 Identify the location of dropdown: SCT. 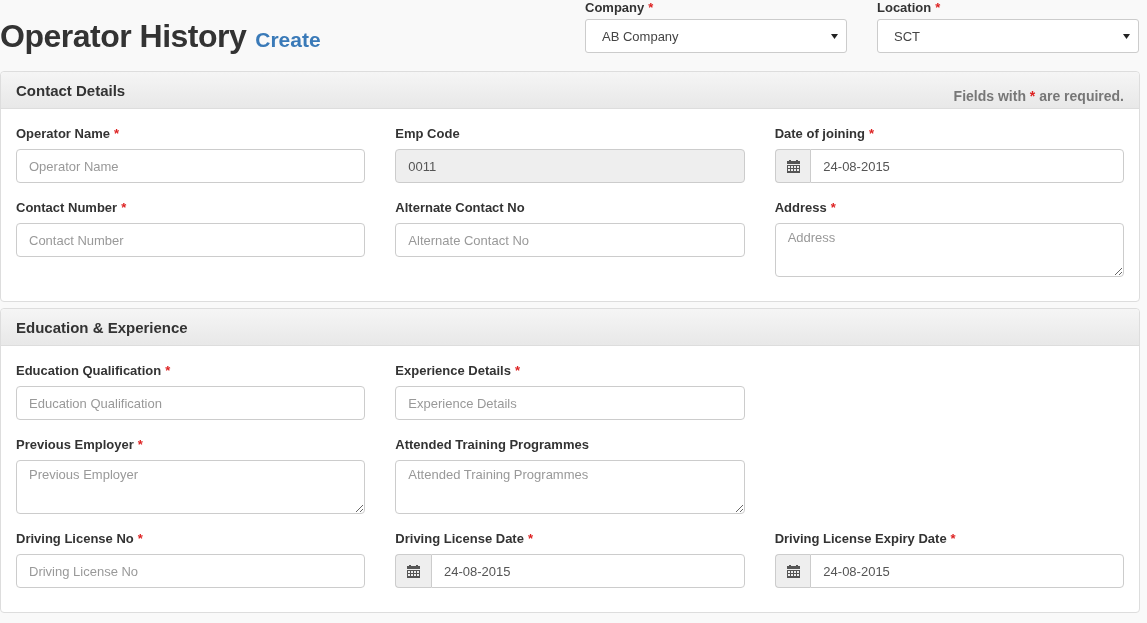
(1008, 36).